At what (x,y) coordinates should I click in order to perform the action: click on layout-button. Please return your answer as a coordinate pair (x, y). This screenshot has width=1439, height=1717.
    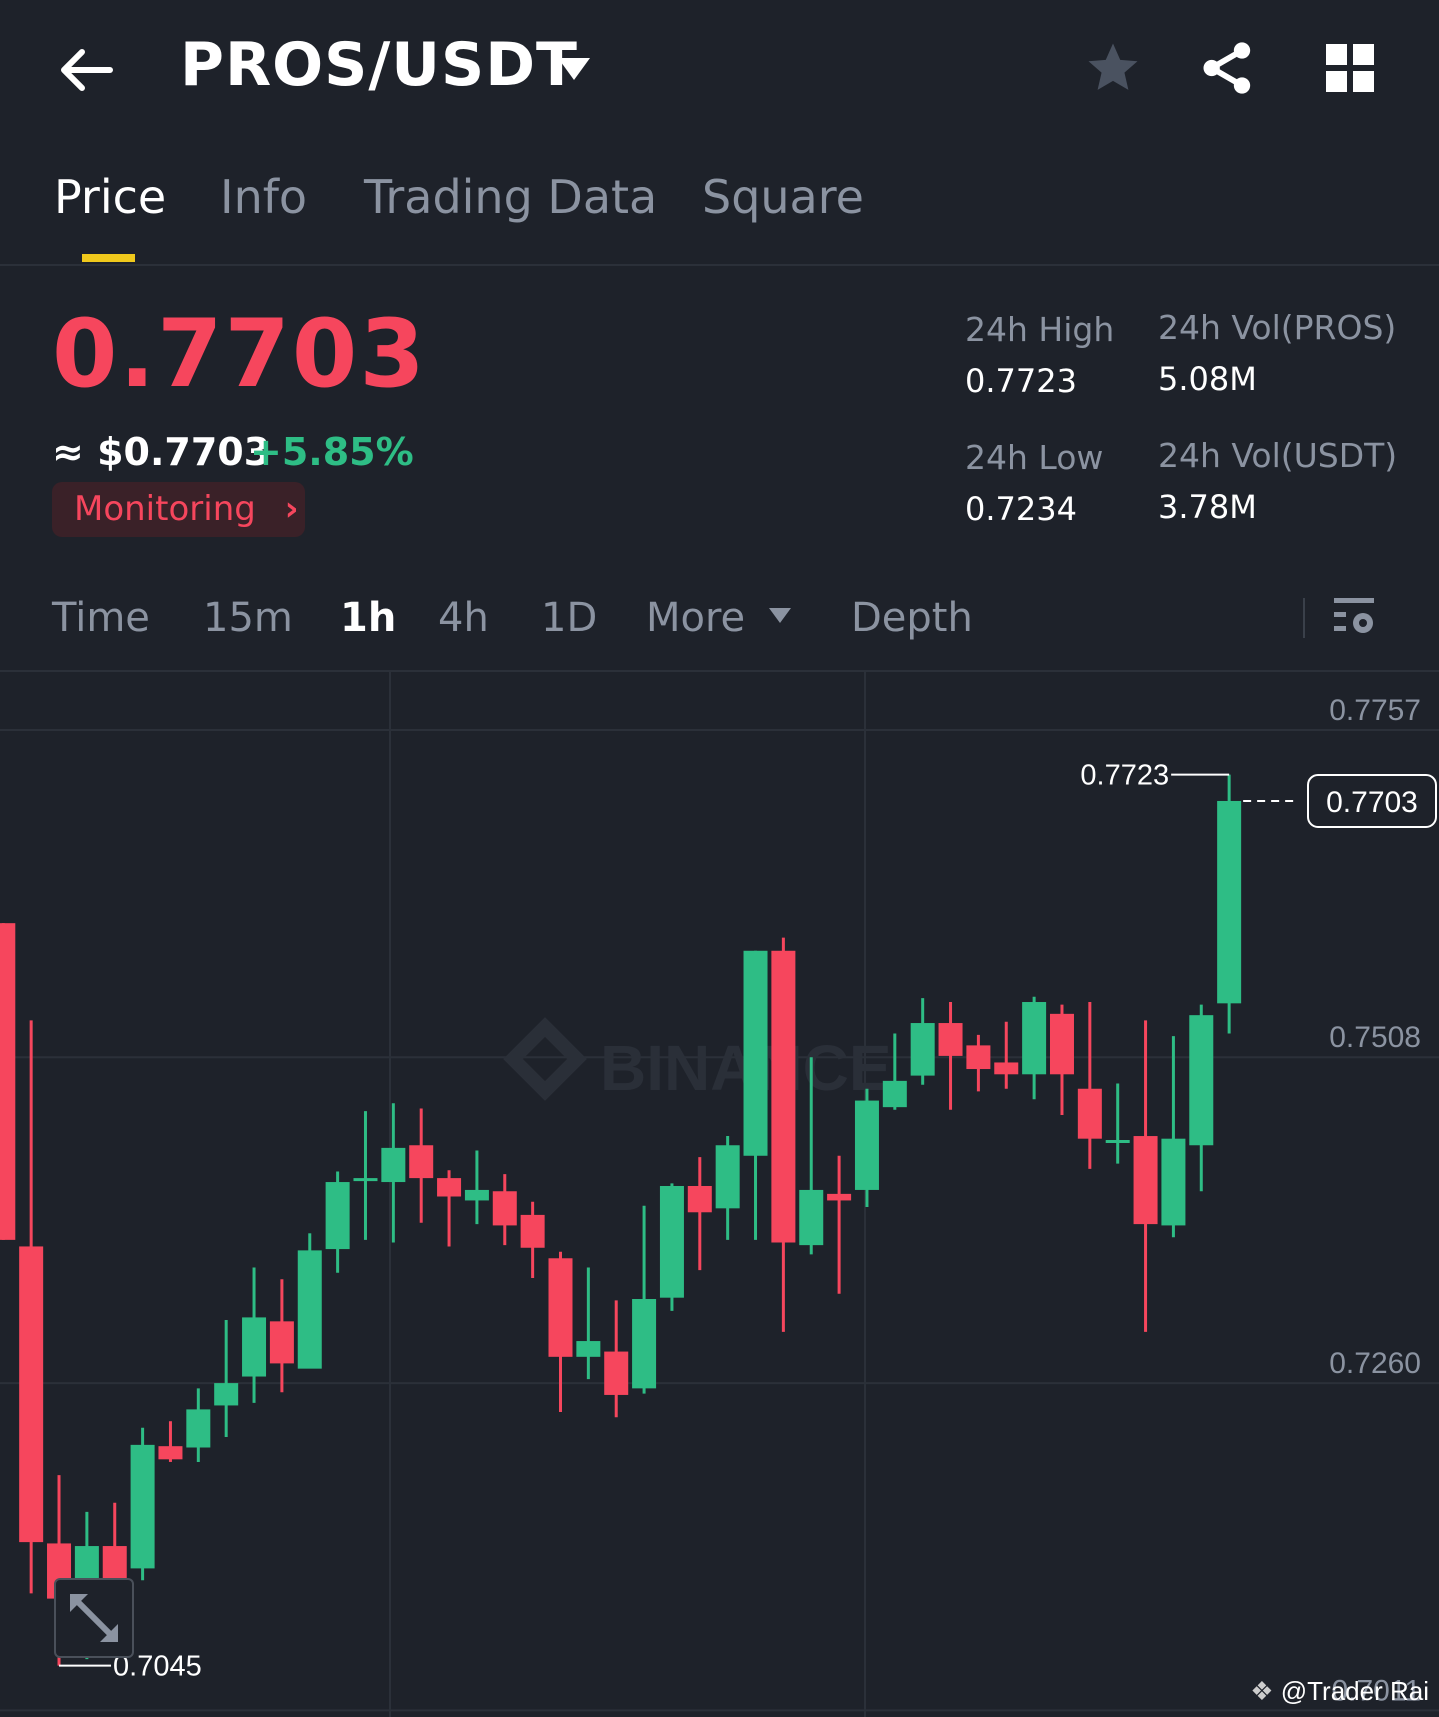
    Looking at the image, I should click on (1351, 71).